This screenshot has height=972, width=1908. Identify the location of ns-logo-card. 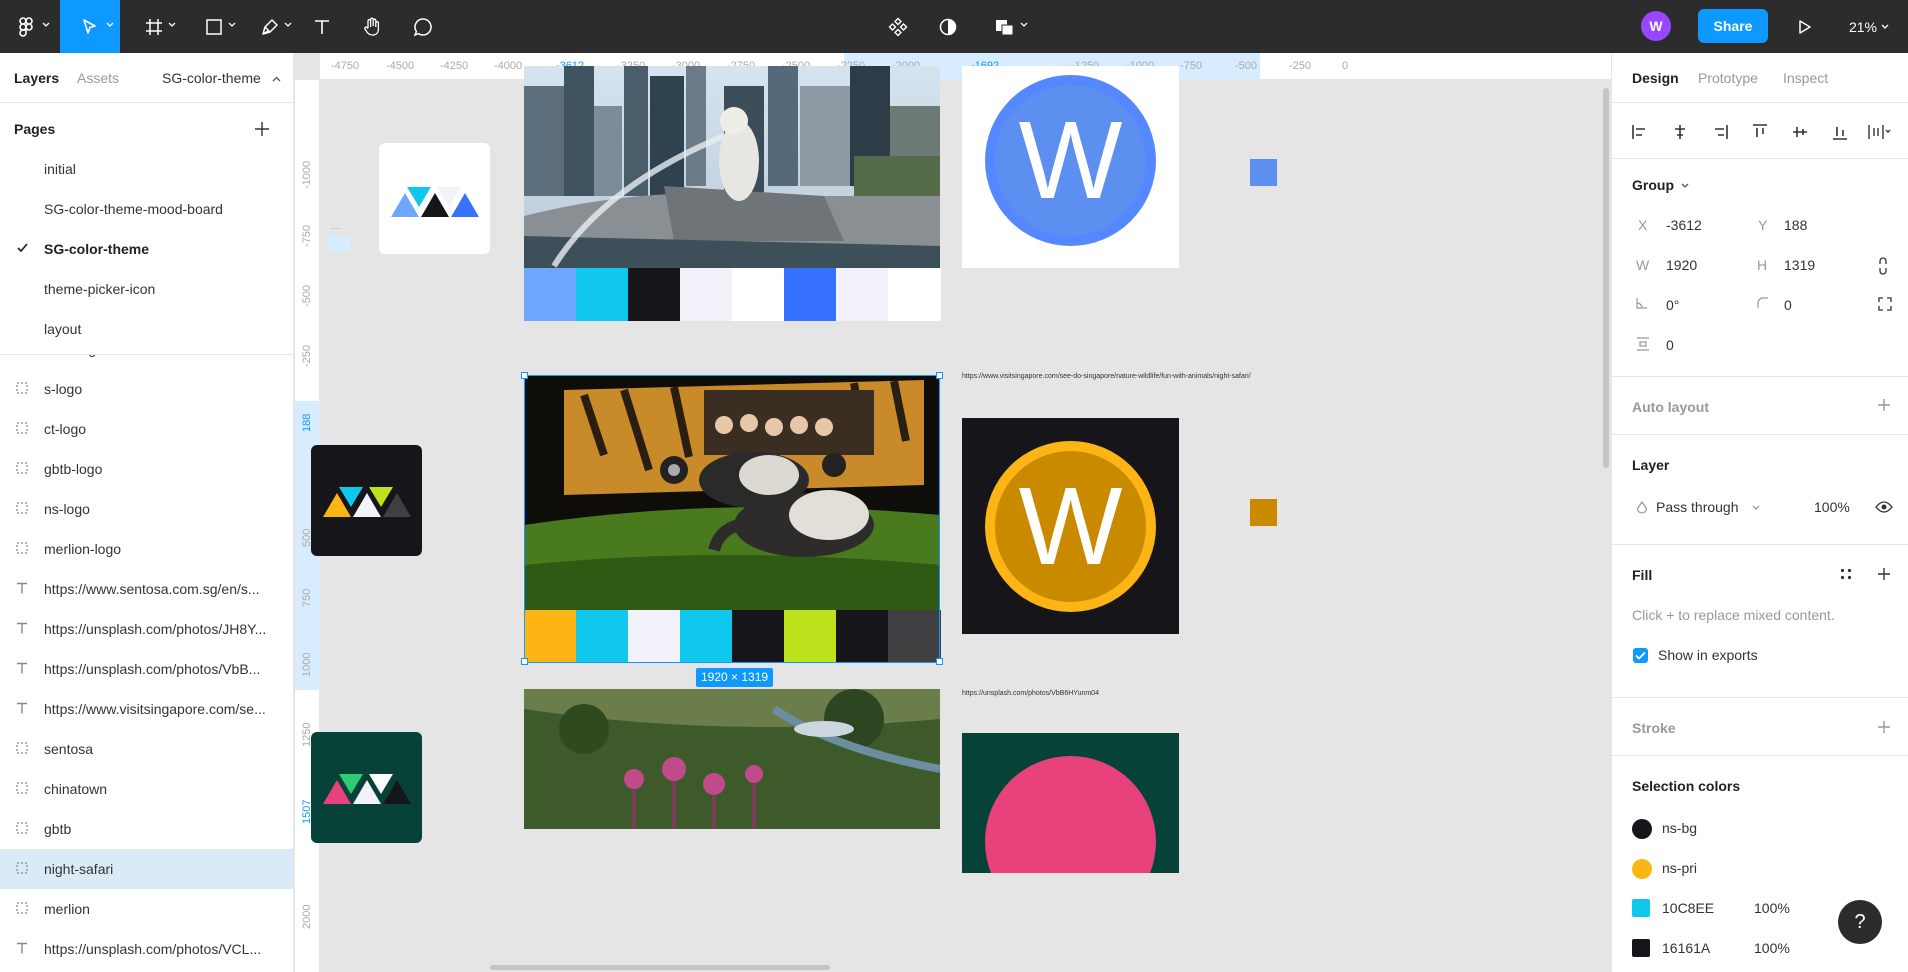
(366, 500).